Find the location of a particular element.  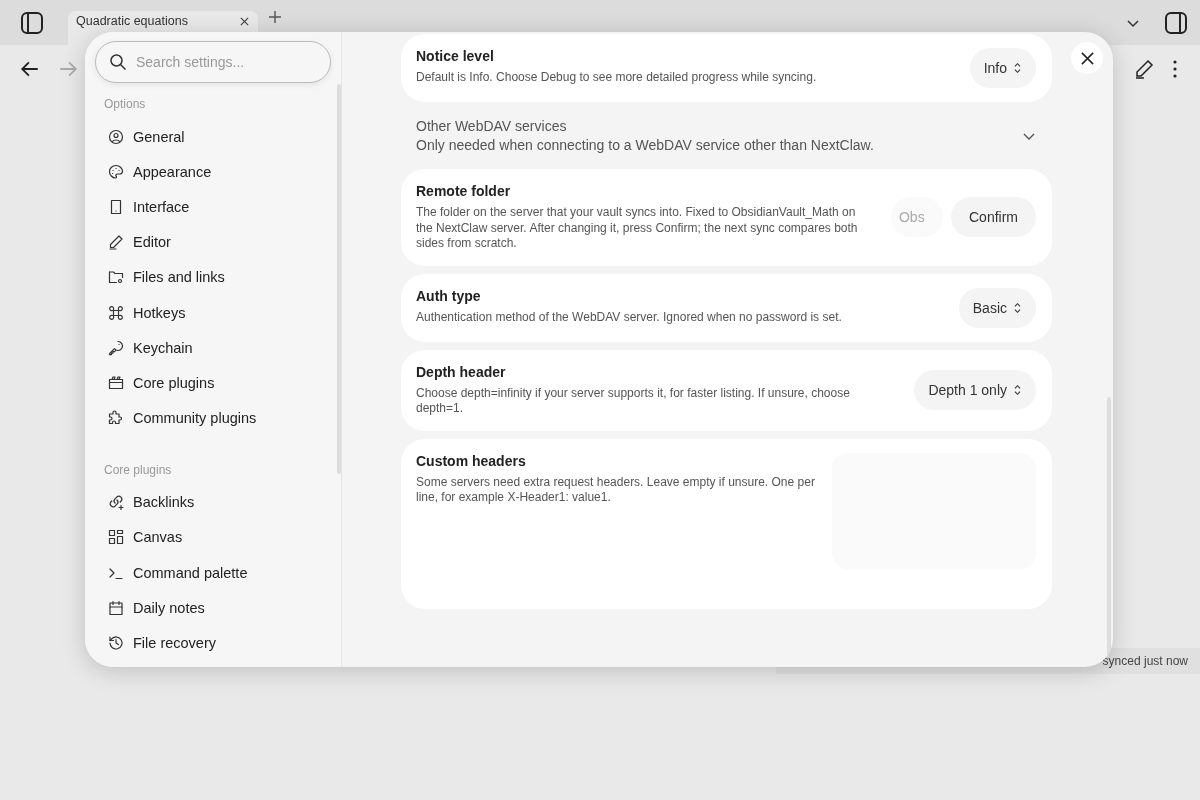

more-icon is located at coordinates (1175, 69).